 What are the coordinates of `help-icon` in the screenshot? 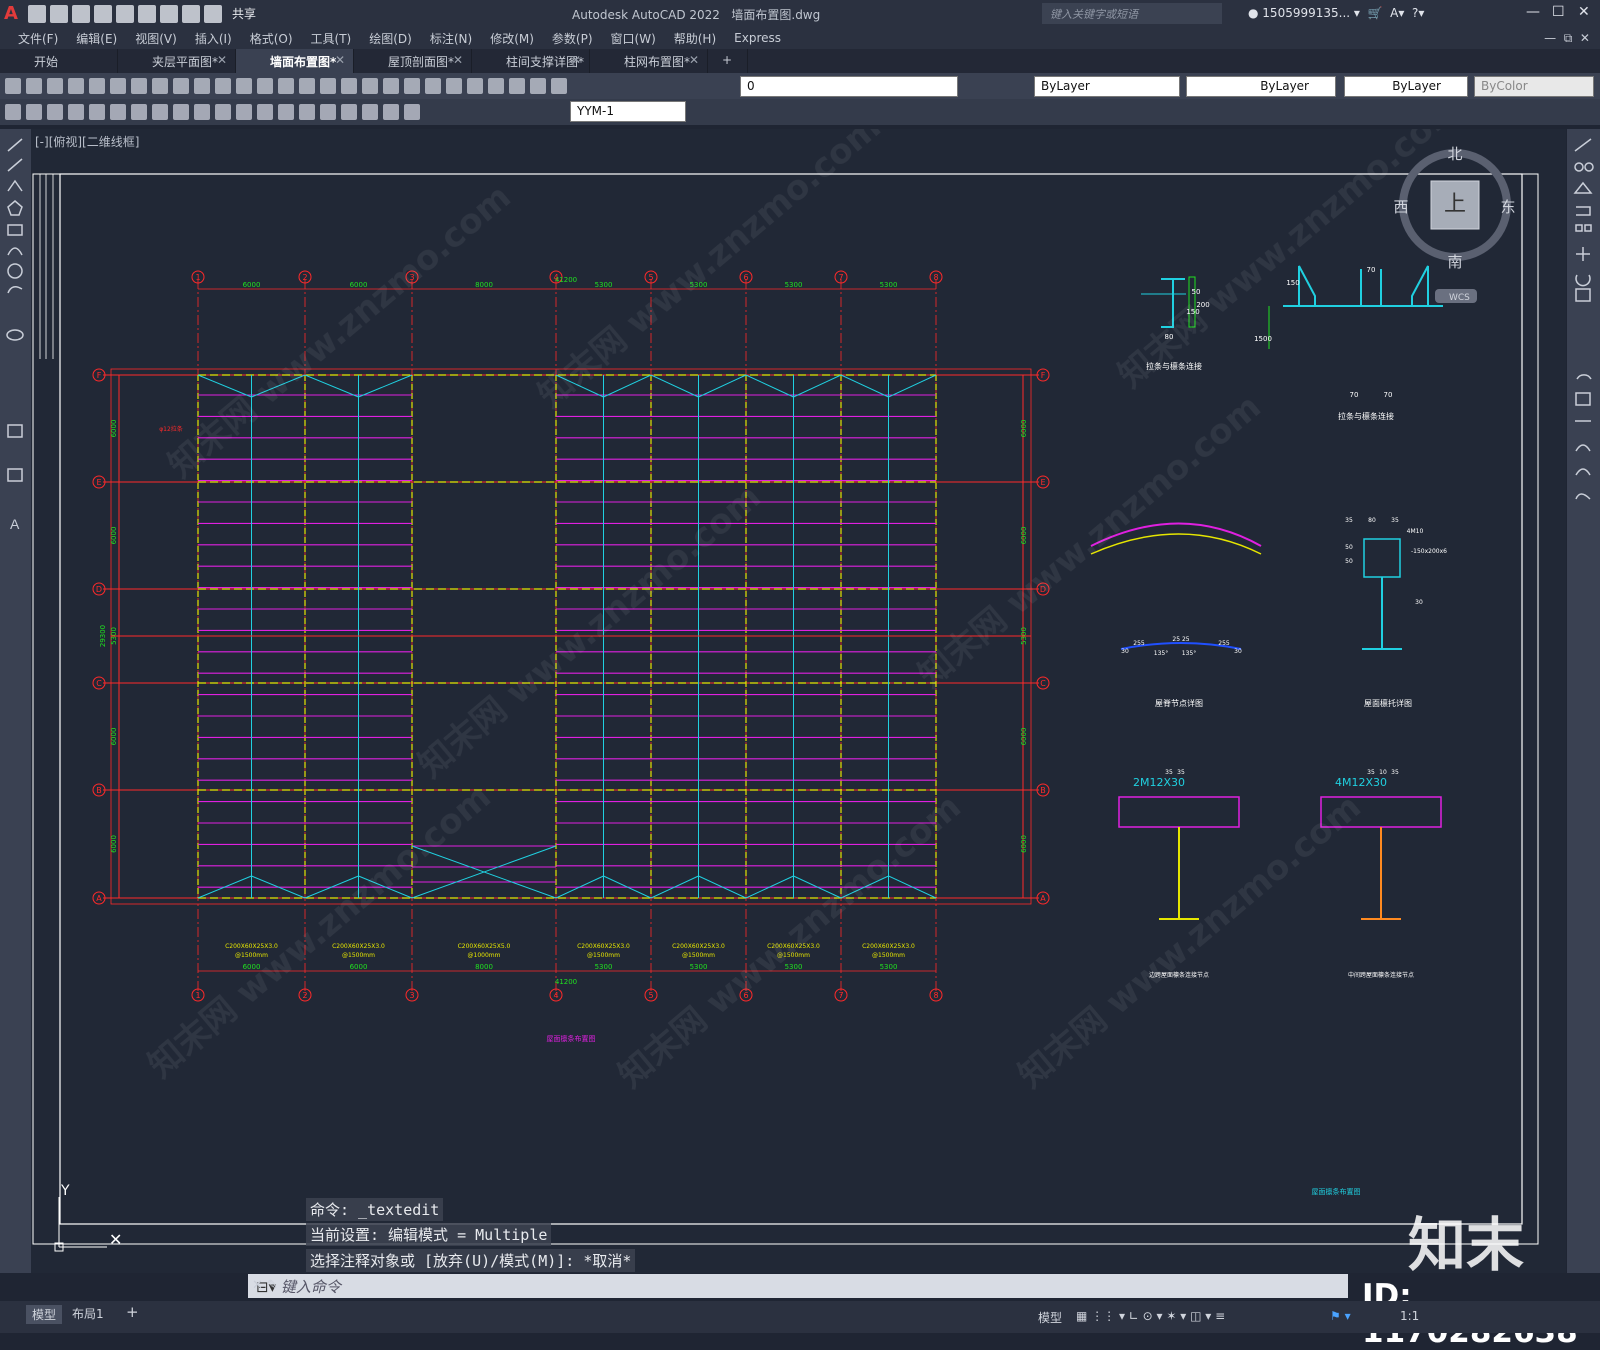 It's located at (475, 86).